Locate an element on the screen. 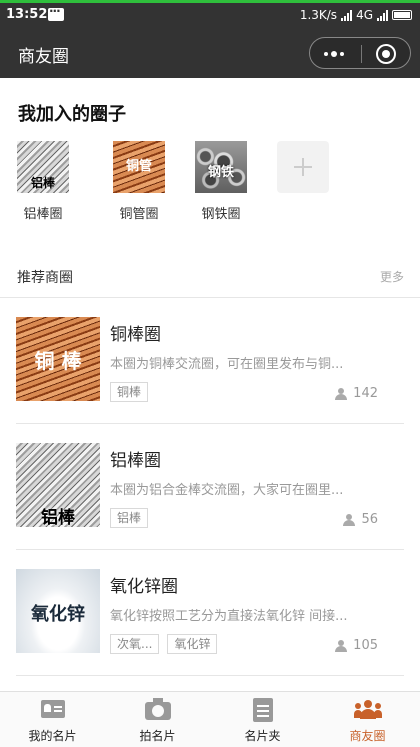 The height and width of the screenshot is (747, 420). people-group-icon is located at coordinates (367, 710).